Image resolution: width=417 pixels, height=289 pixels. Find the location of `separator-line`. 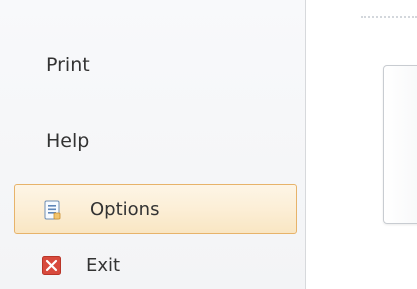

separator-line is located at coordinates (389, 17).